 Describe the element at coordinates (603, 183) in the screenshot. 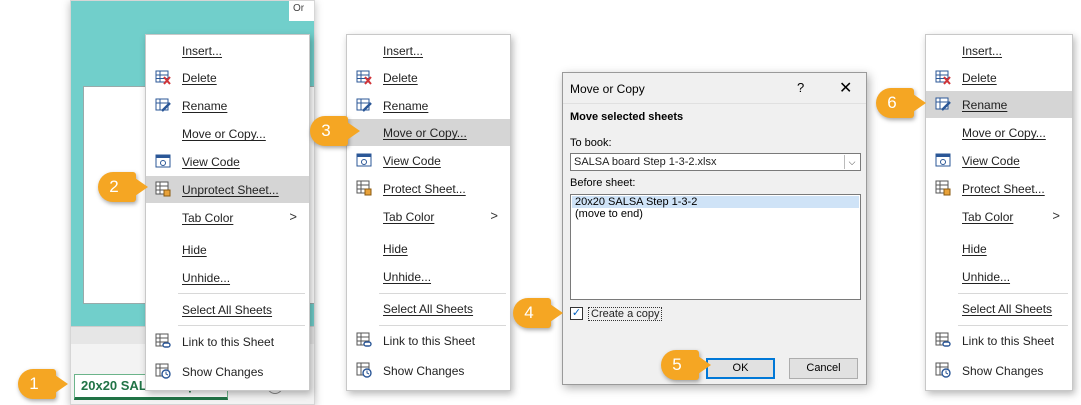

I see `before-sheet-label: Before sheet:` at that location.